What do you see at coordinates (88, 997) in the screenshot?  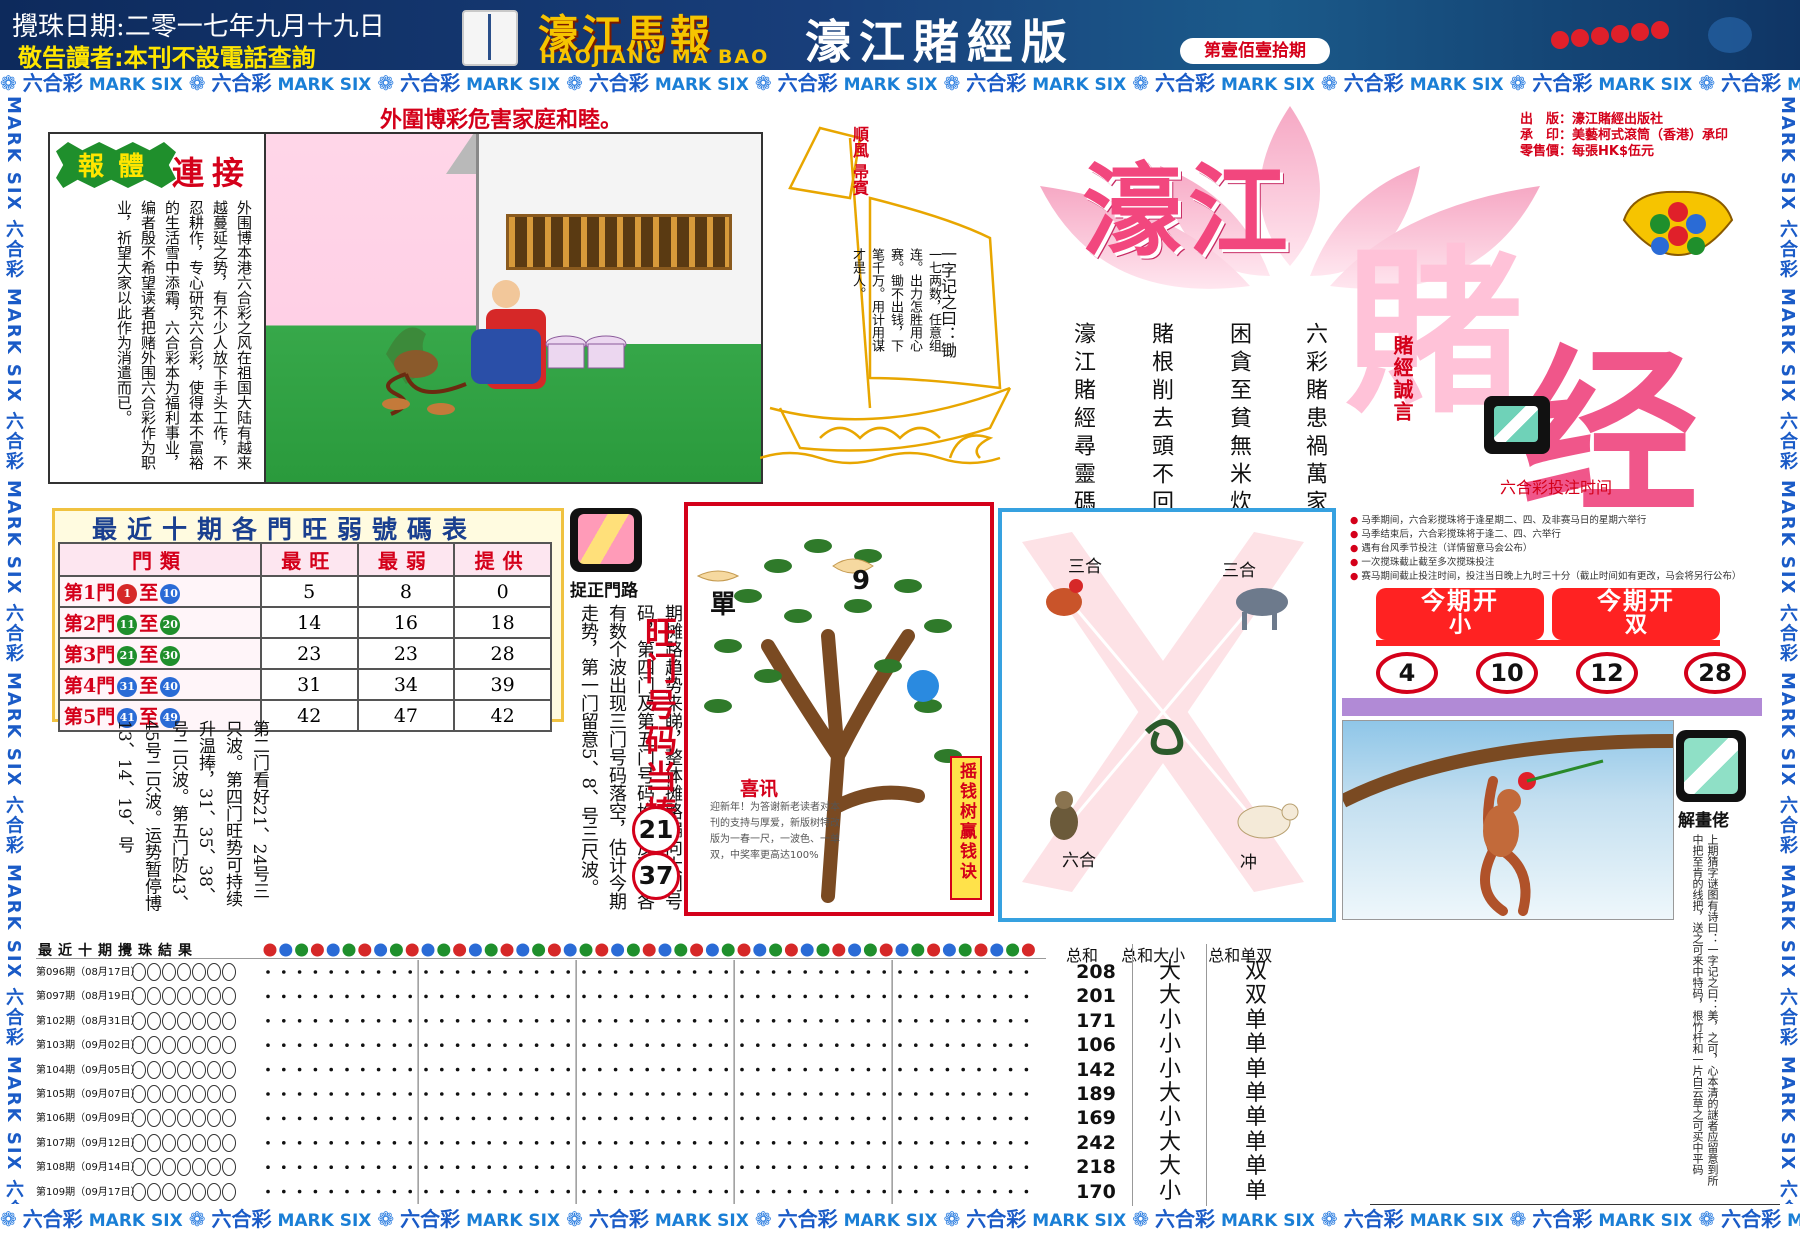 I see `results-row-label: 第097期（08月19日）` at bounding box center [88, 997].